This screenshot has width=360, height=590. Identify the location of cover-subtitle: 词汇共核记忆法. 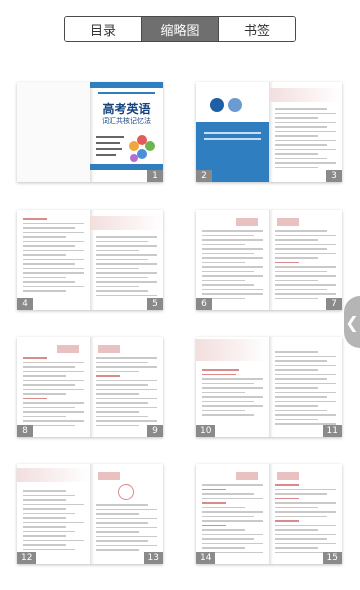
(126, 121).